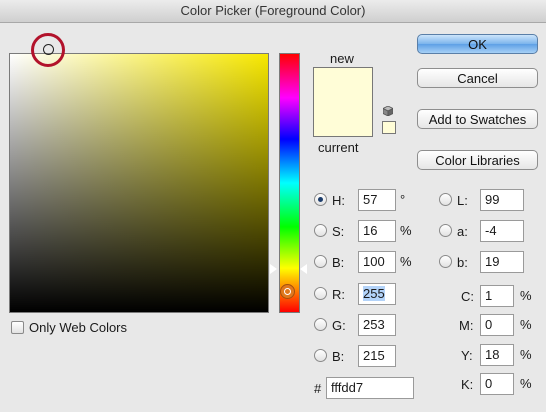 Image resolution: width=546 pixels, height=412 pixels. I want to click on lab-b-radio, so click(445, 261).